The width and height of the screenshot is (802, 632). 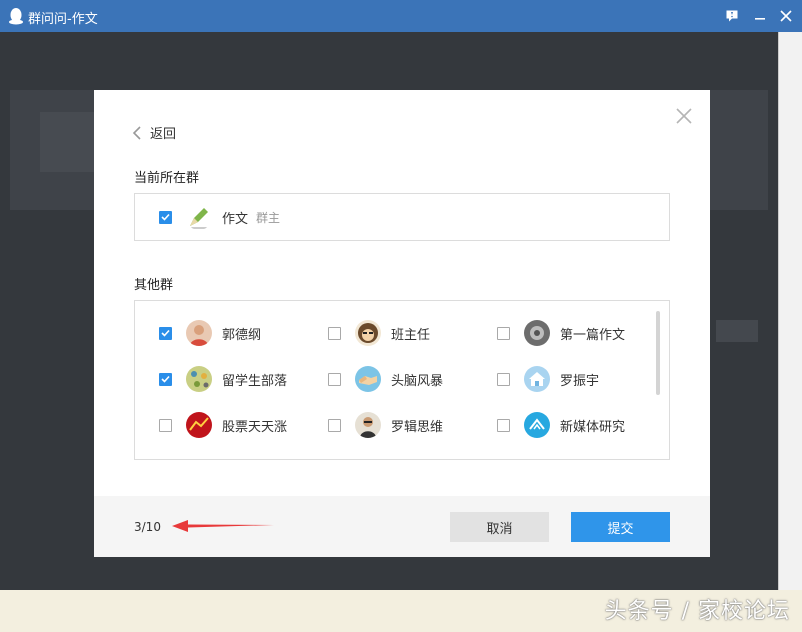 I want to click on current-group-checkbox, so click(x=165, y=217).